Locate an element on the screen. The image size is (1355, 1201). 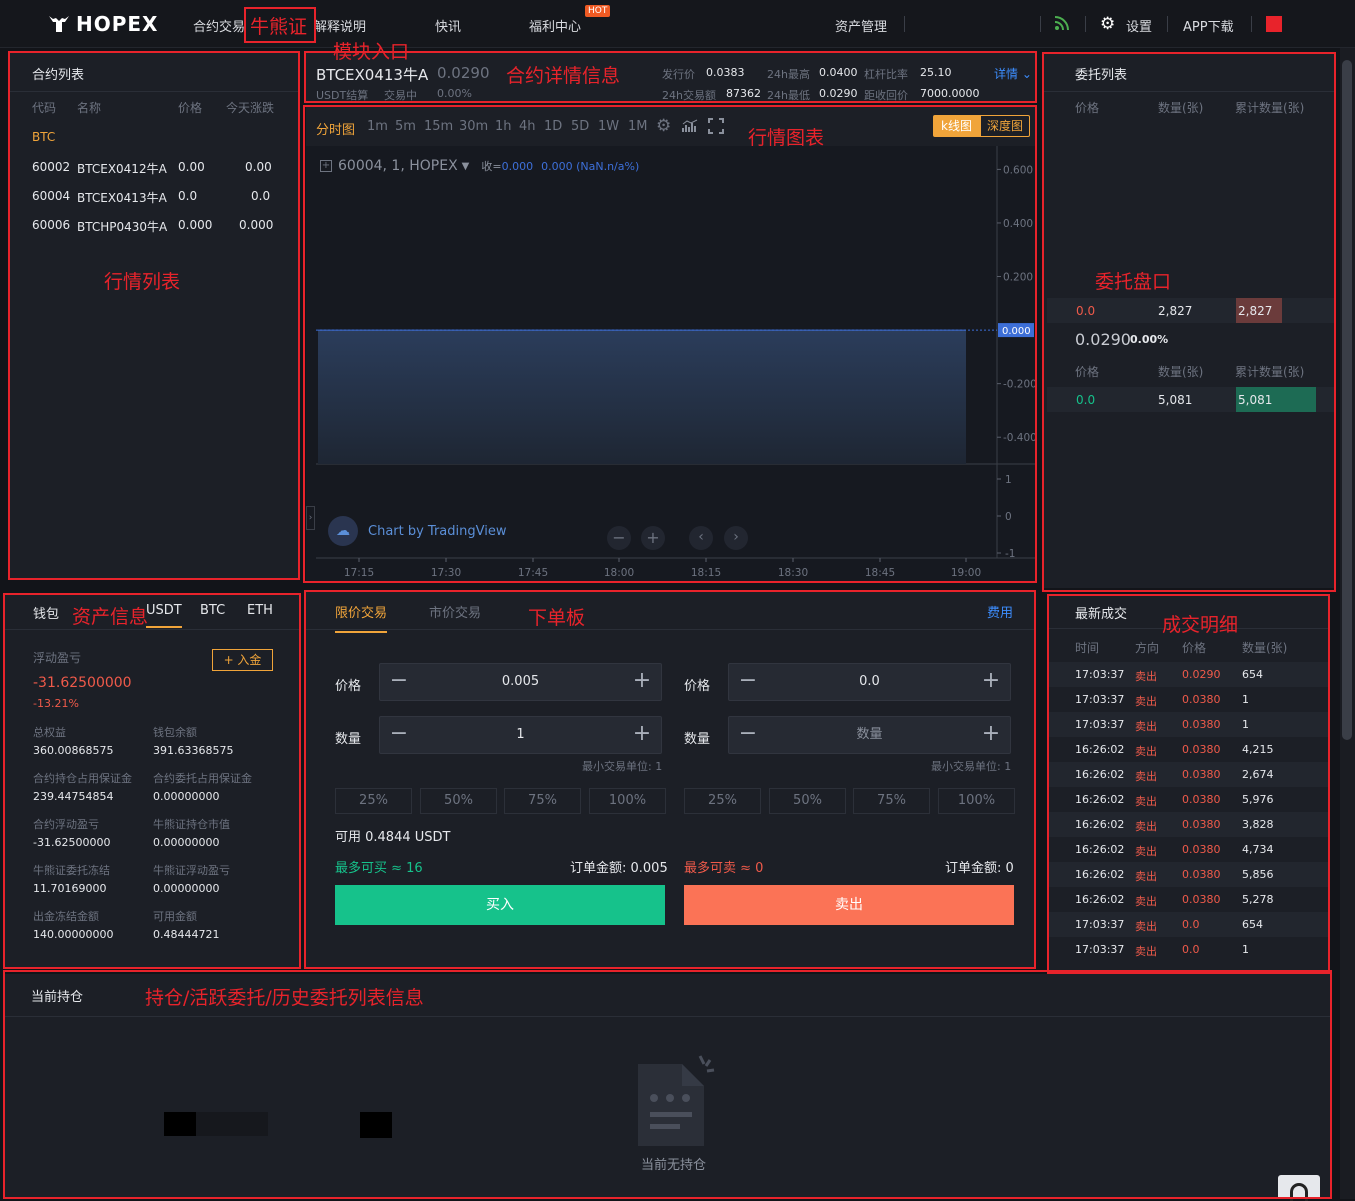
buy-price-stepper: − 0.005 + is located at coordinates (520, 682).